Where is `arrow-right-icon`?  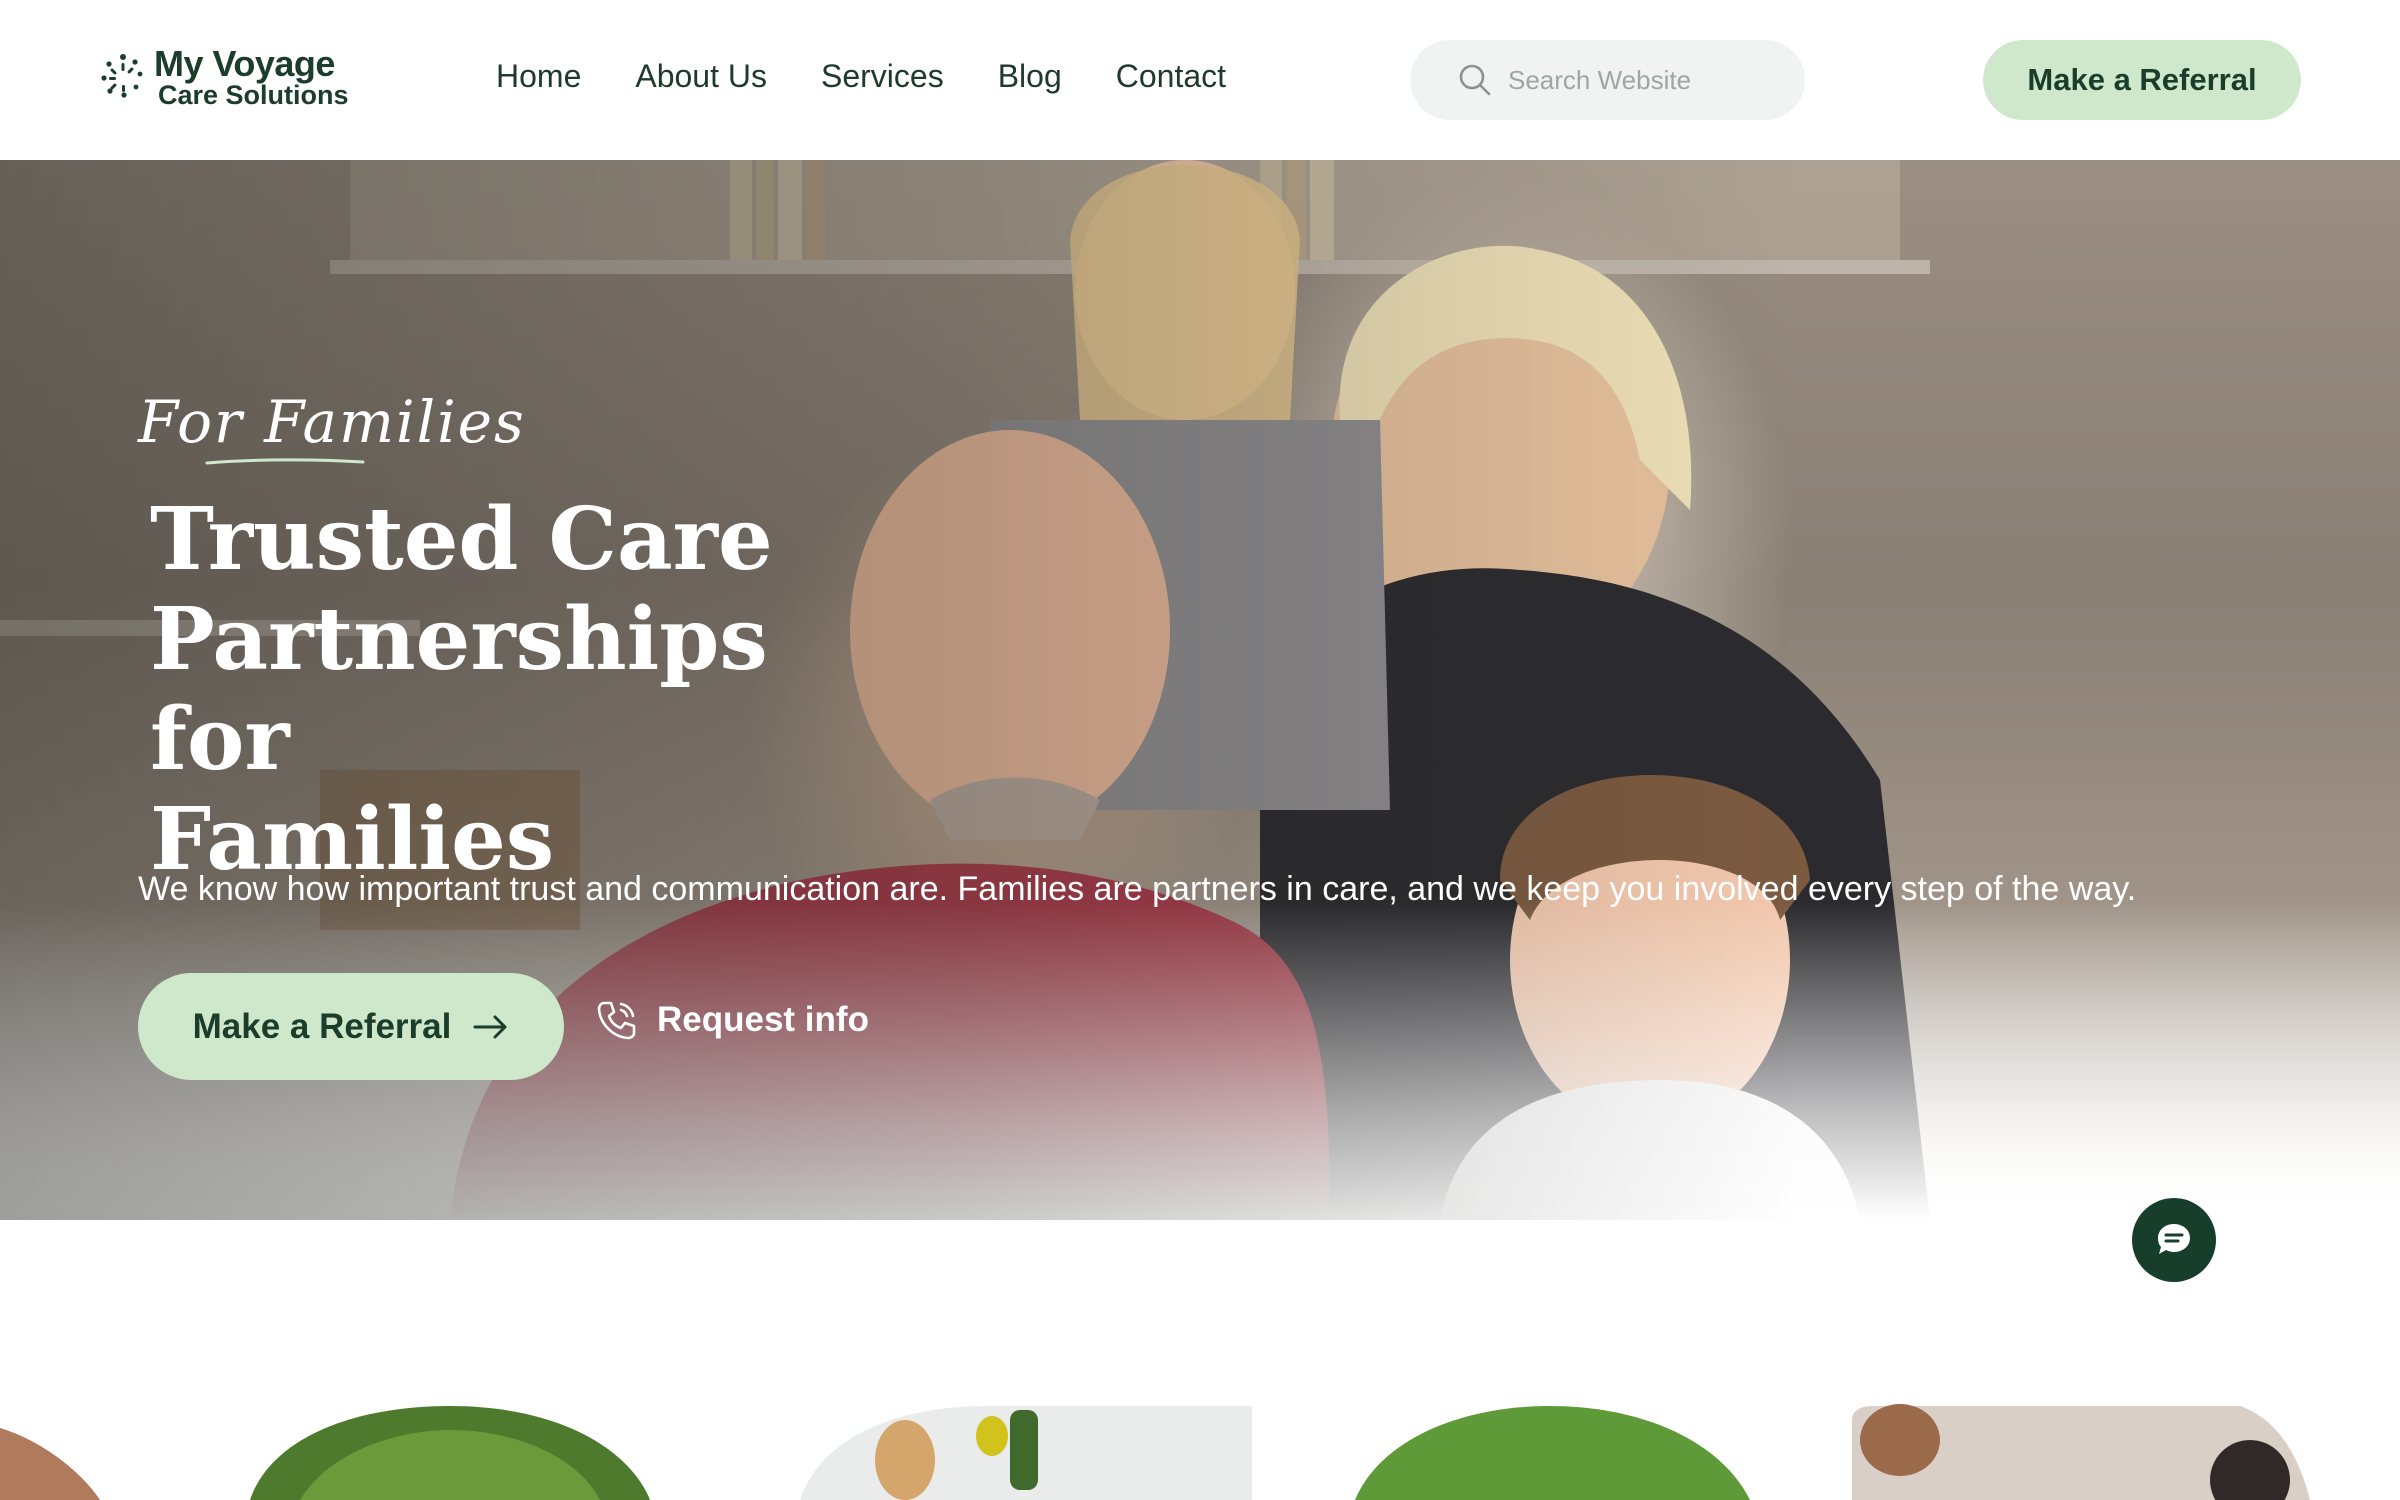 arrow-right-icon is located at coordinates (490, 1026).